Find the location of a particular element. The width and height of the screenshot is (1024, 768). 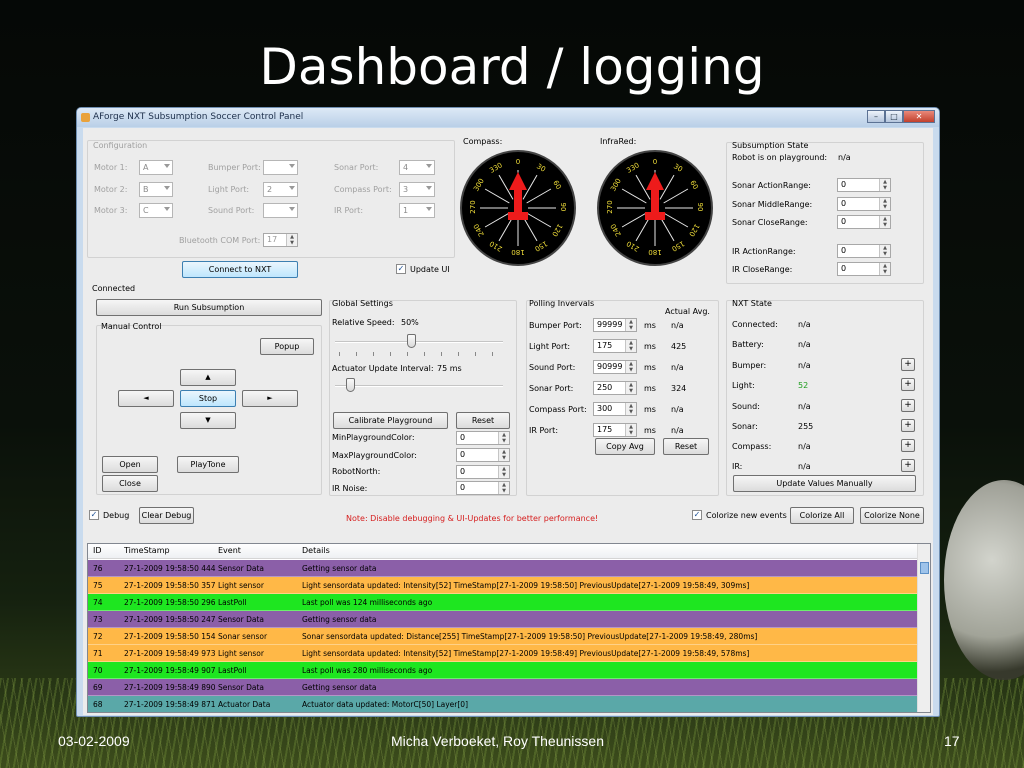

calibrate-playground-button: Calibrate Playground is located at coordinates (390, 420).